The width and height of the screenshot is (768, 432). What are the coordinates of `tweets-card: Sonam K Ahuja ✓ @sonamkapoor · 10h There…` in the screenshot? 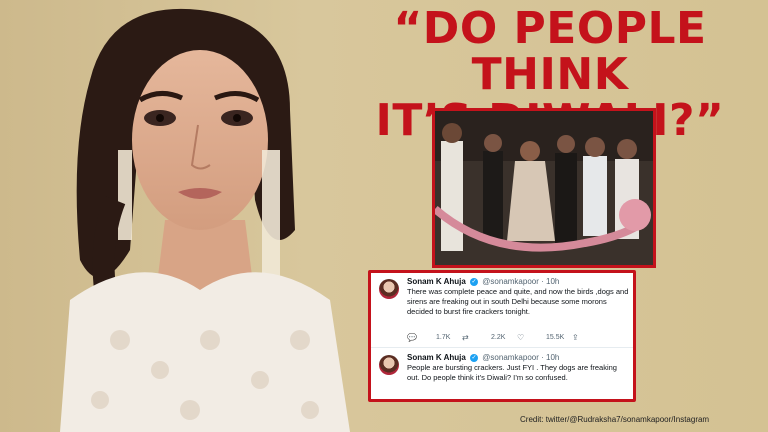 It's located at (502, 336).